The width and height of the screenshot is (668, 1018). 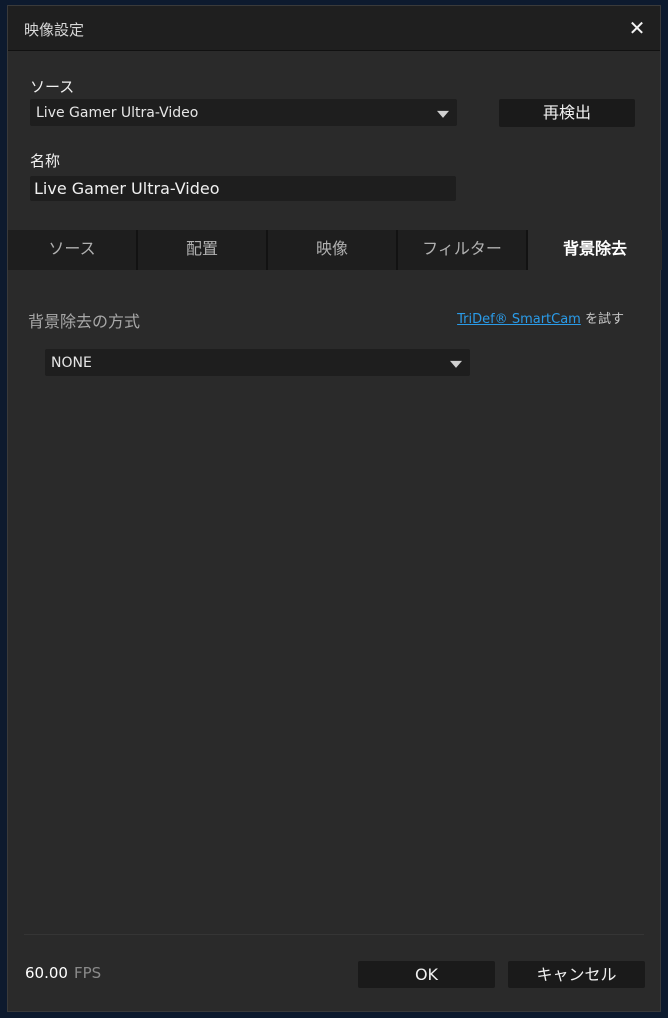 I want to click on title-bar: 映像設定 ✕, so click(x=334, y=28).